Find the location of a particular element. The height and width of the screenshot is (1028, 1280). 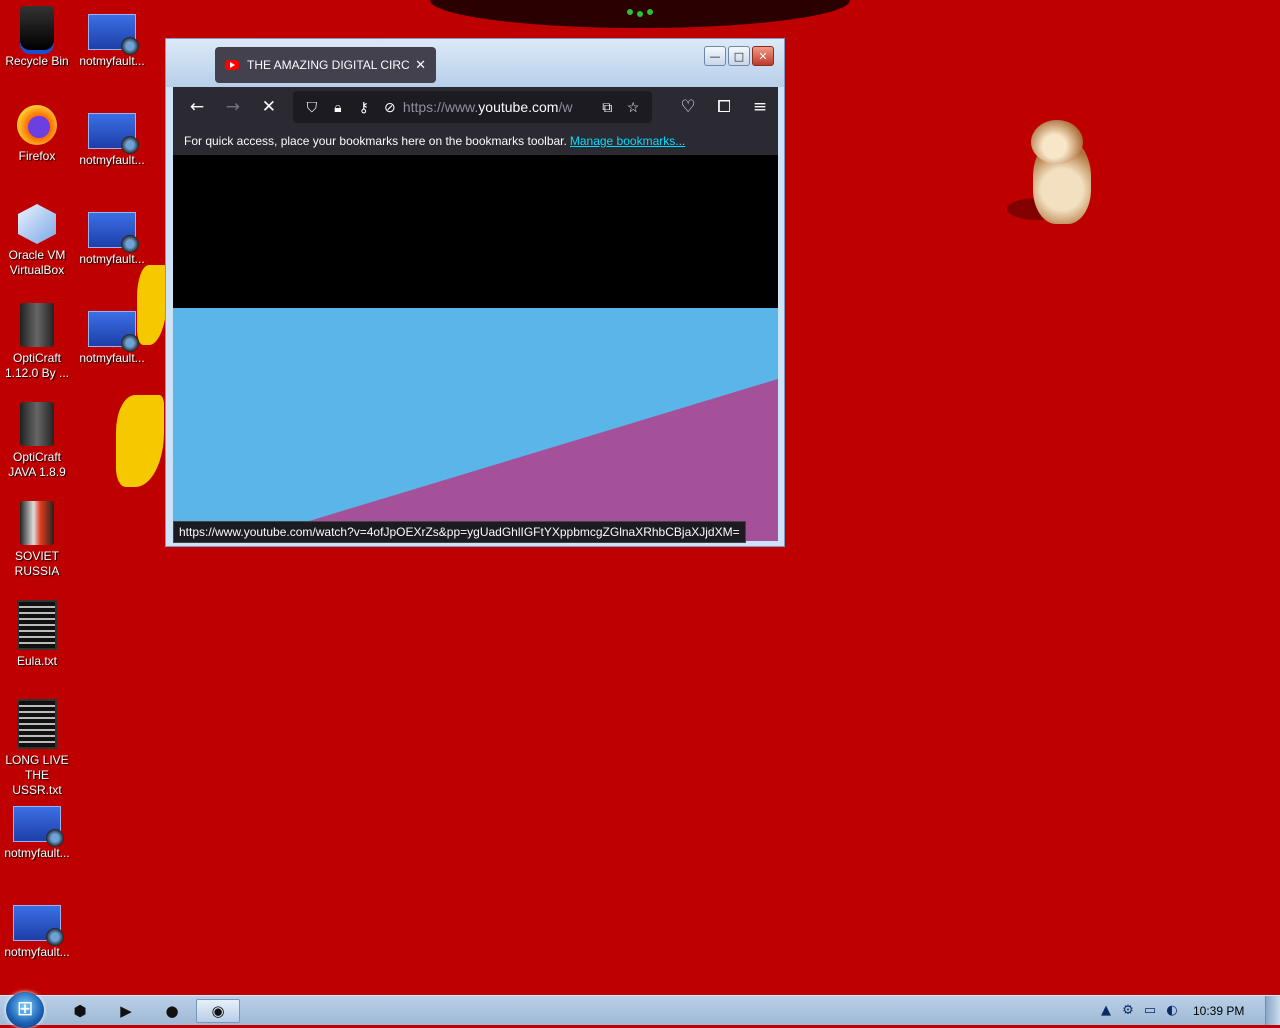

network-icon: ▭ is located at coordinates (1150, 1010).